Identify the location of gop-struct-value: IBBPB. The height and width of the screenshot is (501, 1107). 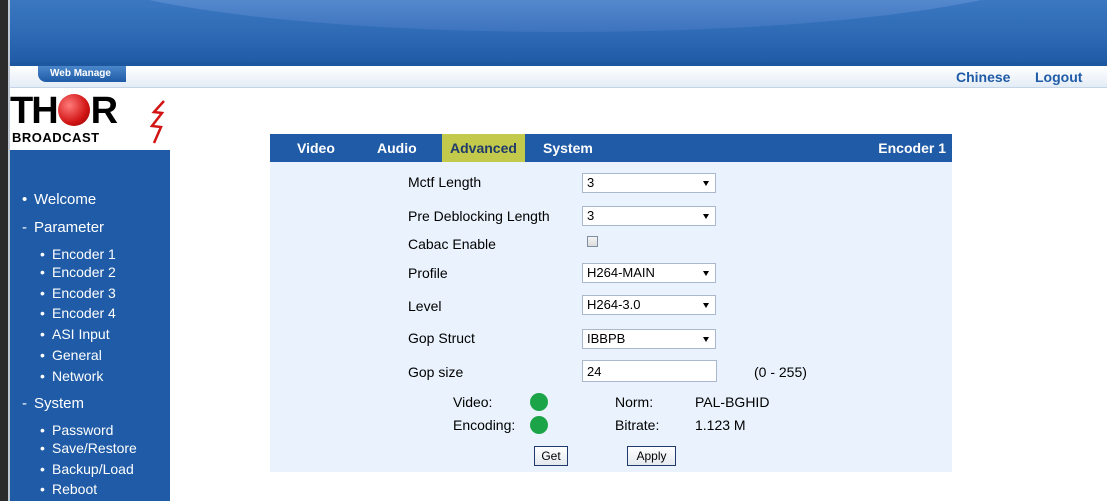
(606, 338).